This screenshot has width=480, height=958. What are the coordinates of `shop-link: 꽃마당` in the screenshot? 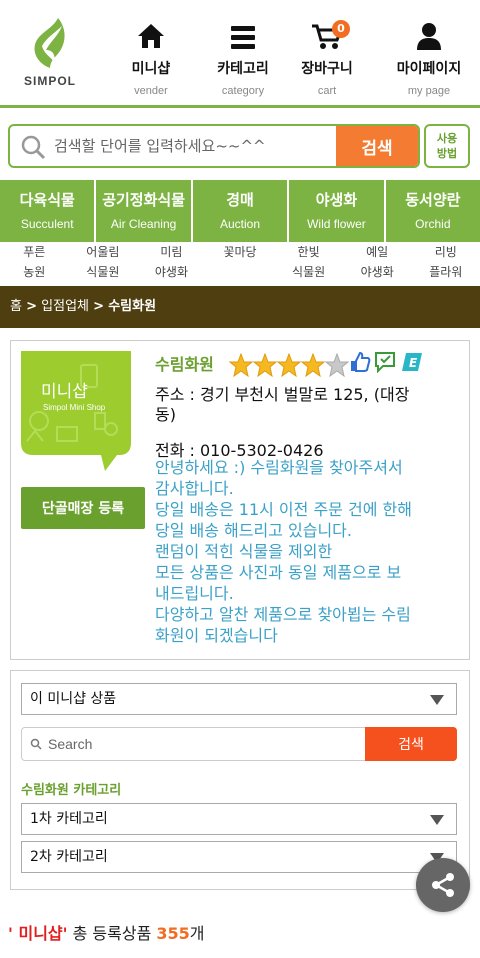 It's located at (240, 262).